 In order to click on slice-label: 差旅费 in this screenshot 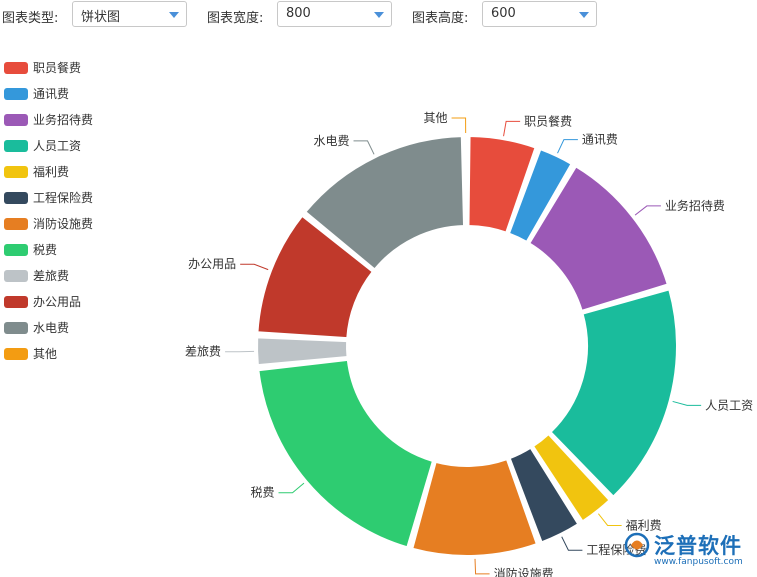, I will do `click(203, 352)`.